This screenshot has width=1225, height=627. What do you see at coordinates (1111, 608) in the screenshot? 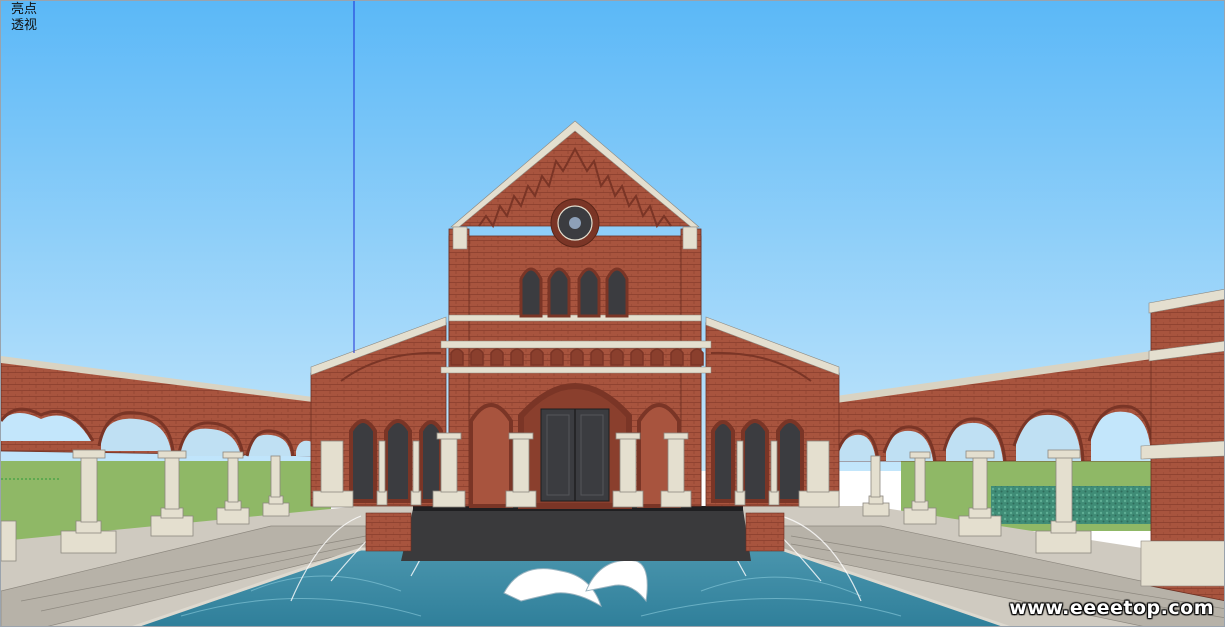
I see `watermark: www.eeeetop.com` at bounding box center [1111, 608].